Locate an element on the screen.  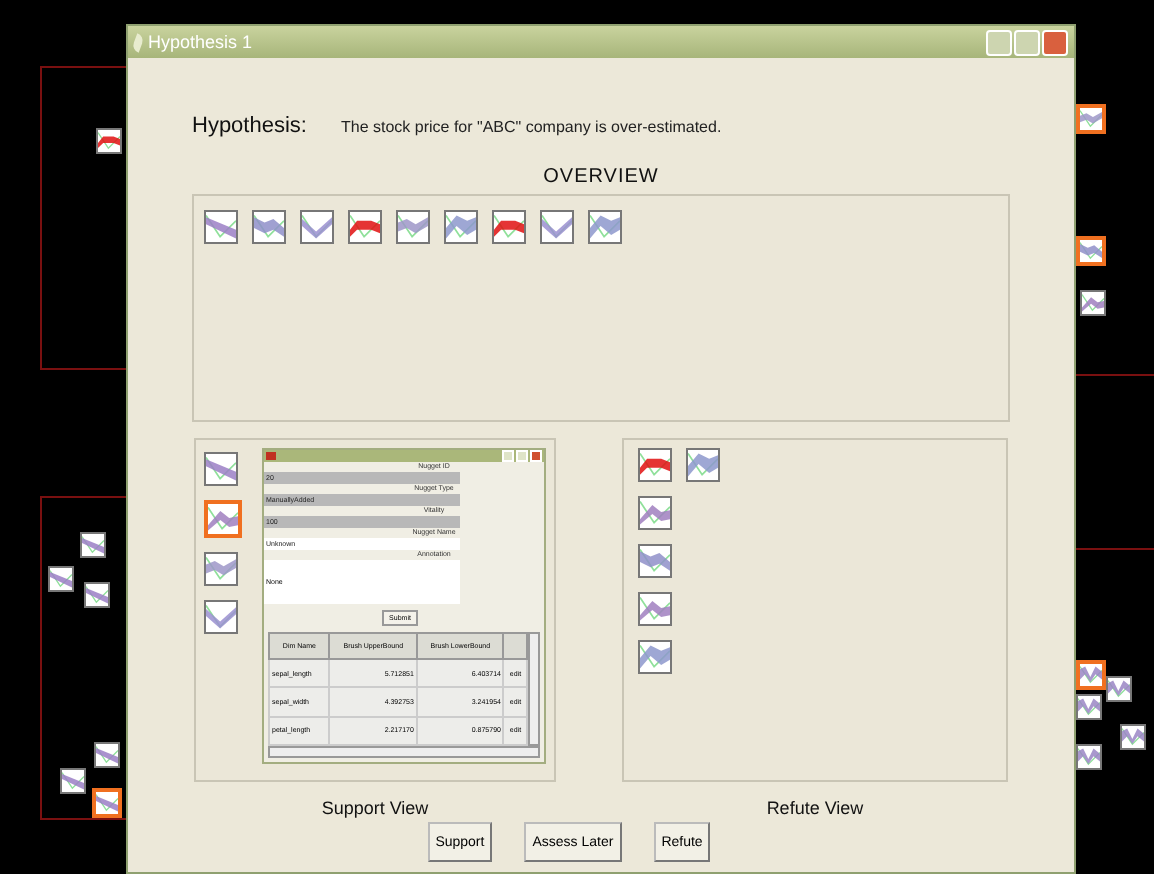
window-title: Hypothesis 1 is located at coordinates (201, 42).